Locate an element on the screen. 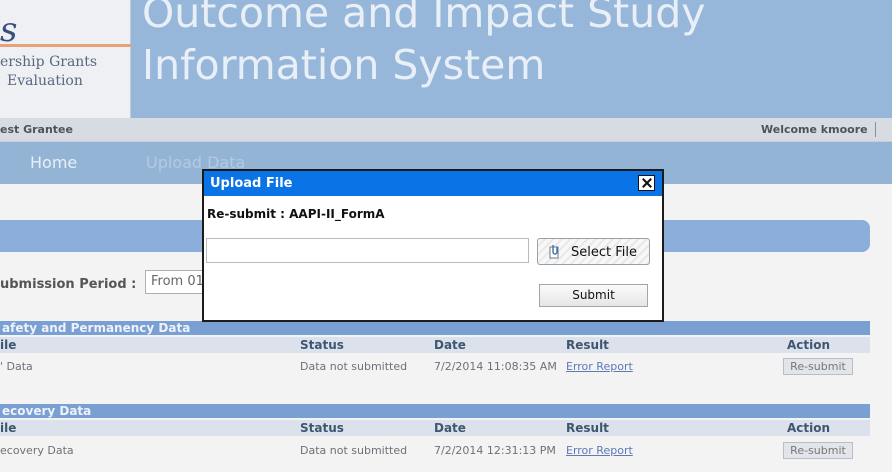  logo-text-line2: Evaluation is located at coordinates (45, 81).